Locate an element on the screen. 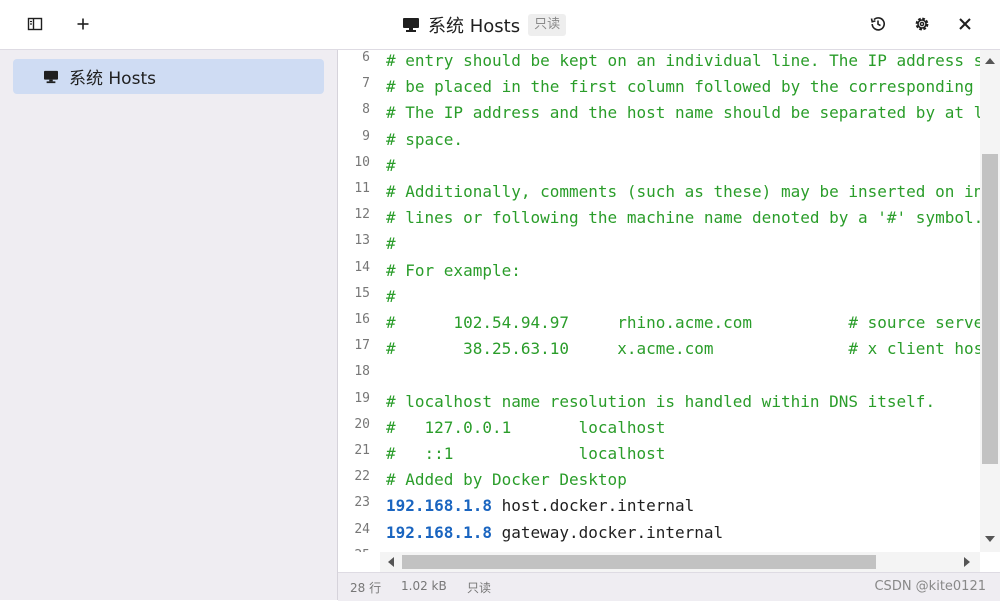 This screenshot has height=601, width=1000. close-icon is located at coordinates (965, 24).